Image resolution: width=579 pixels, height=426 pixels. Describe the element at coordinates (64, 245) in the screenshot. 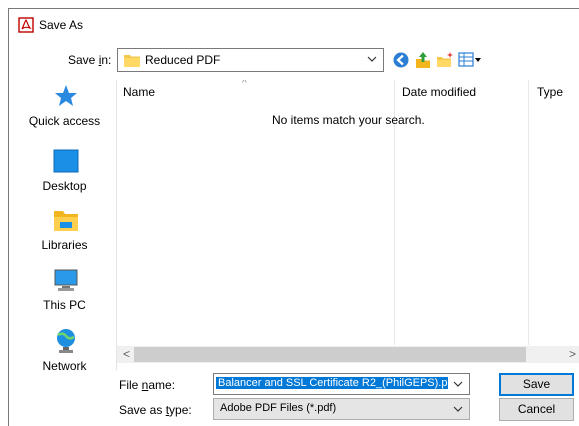

I see `place-label: Libraries` at that location.